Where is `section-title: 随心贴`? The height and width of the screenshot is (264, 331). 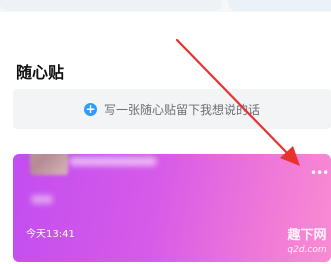
section-title: 随心贴 is located at coordinates (40, 72).